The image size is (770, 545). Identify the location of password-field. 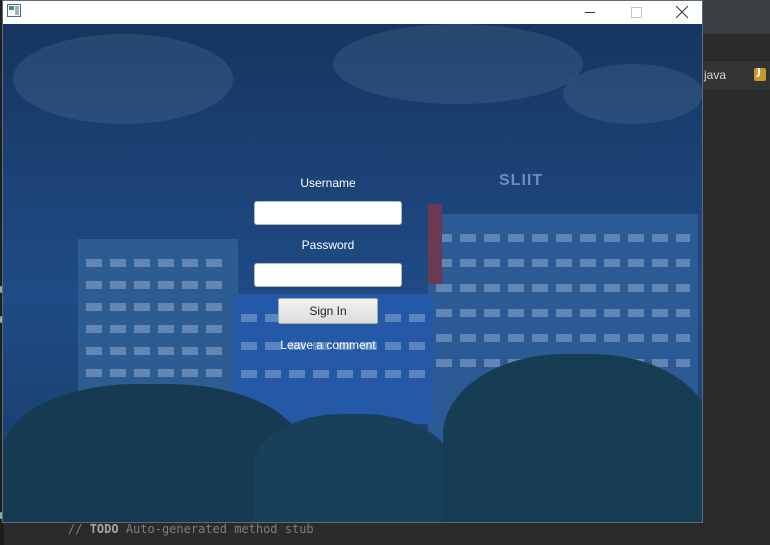
(328, 275).